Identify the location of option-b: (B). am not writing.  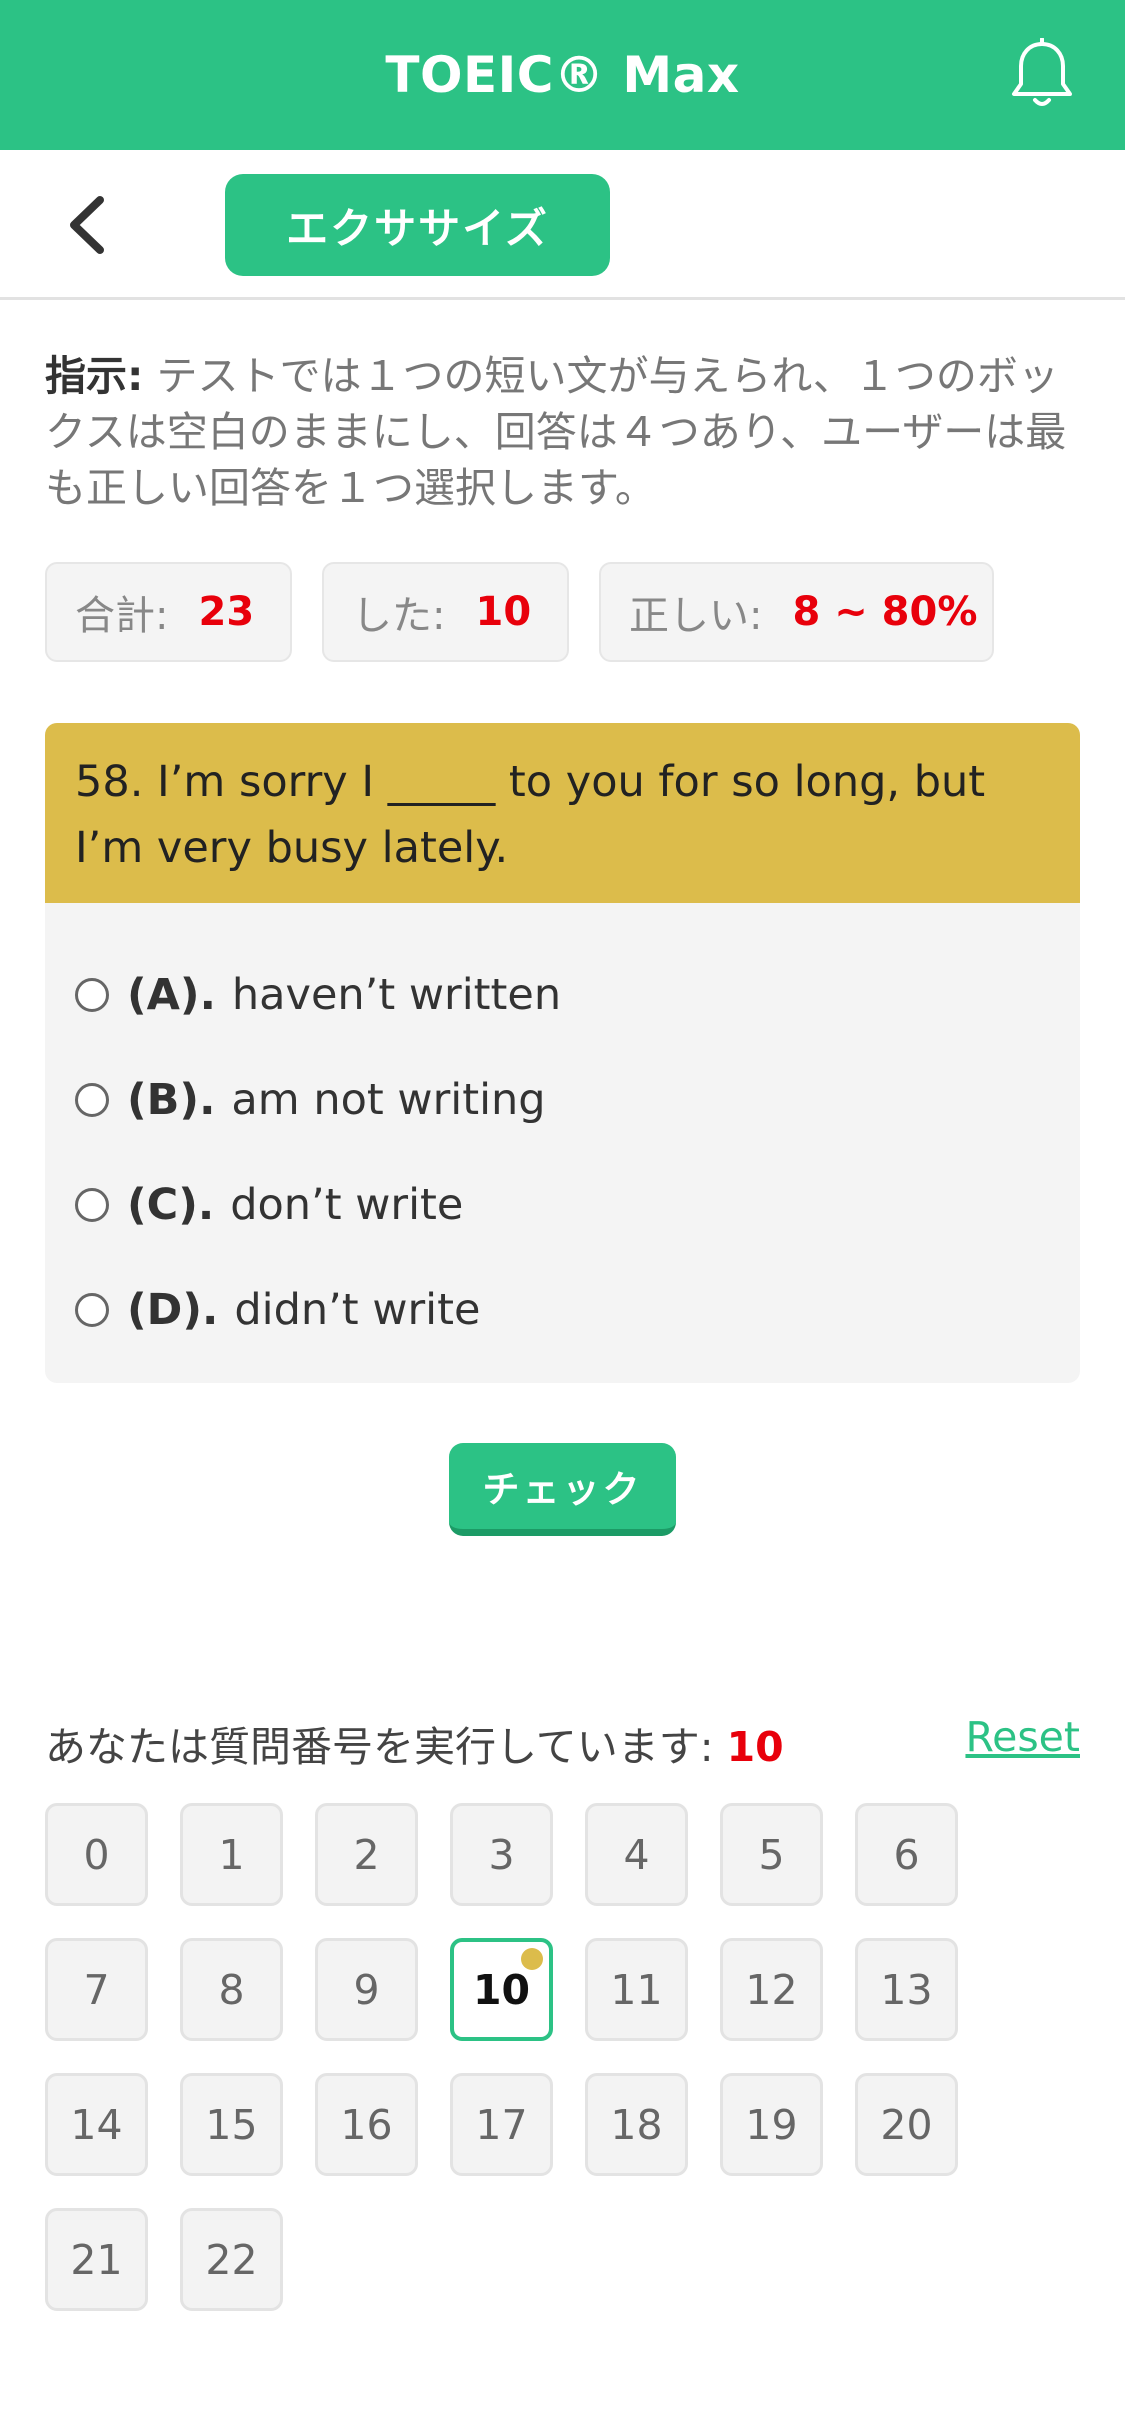
(310, 1100).